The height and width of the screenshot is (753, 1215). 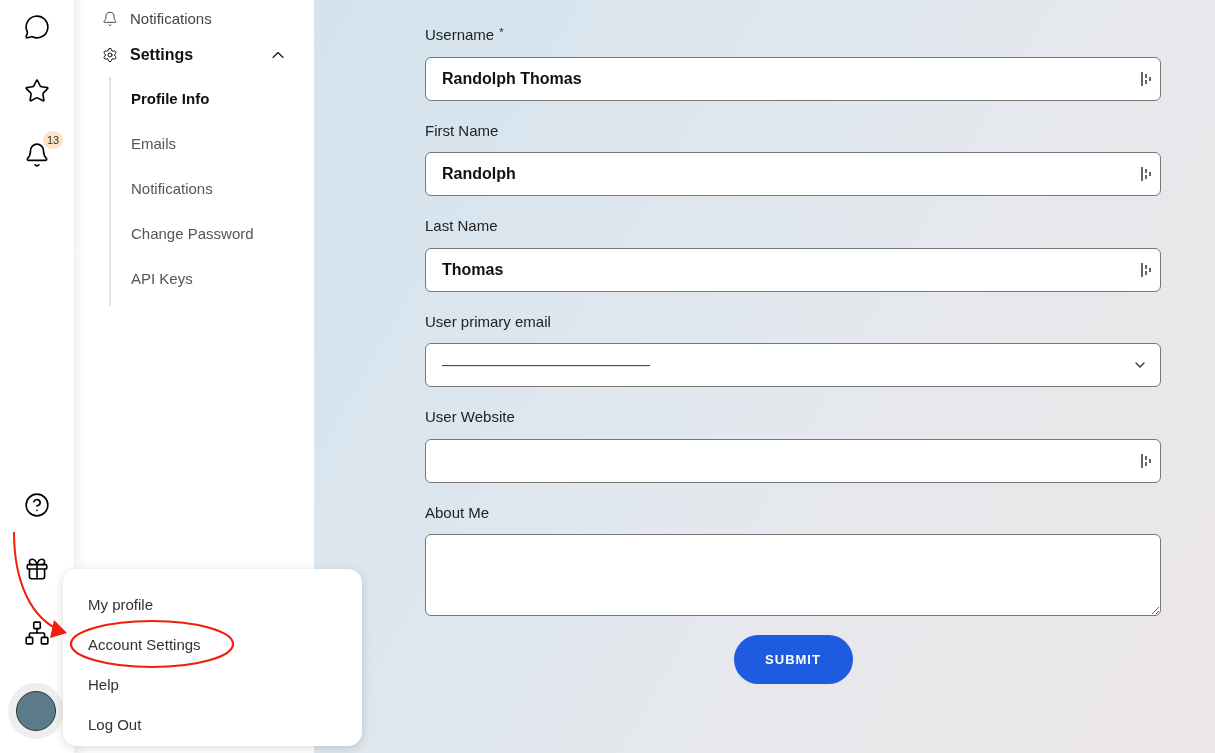 What do you see at coordinates (37, 633) in the screenshot?
I see `boxes-icon` at bounding box center [37, 633].